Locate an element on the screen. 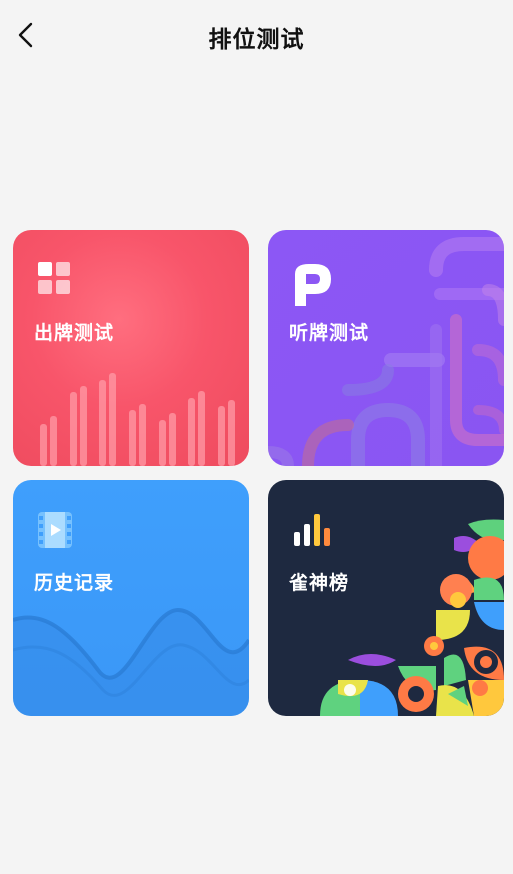 The image size is (513, 874). leaderboard-label: 雀神榜 is located at coordinates (319, 583).